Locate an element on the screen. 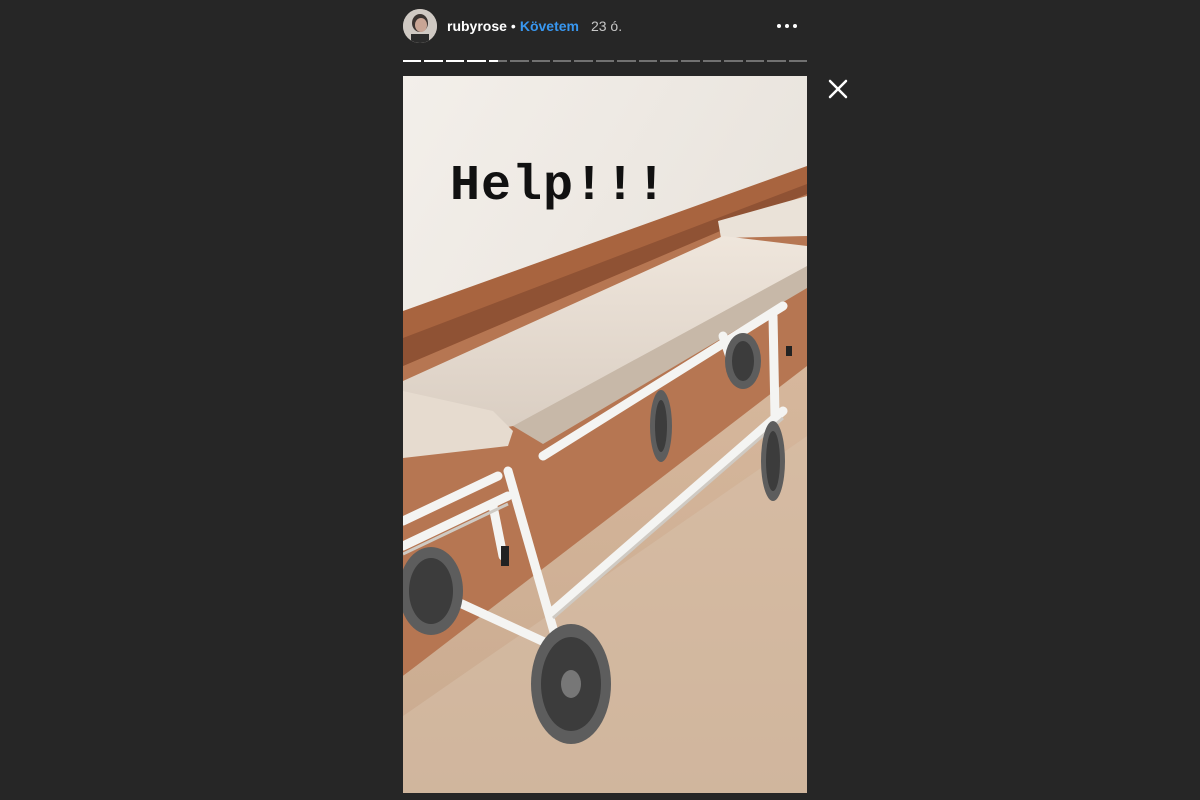  more-options-icon is located at coordinates (787, 26).